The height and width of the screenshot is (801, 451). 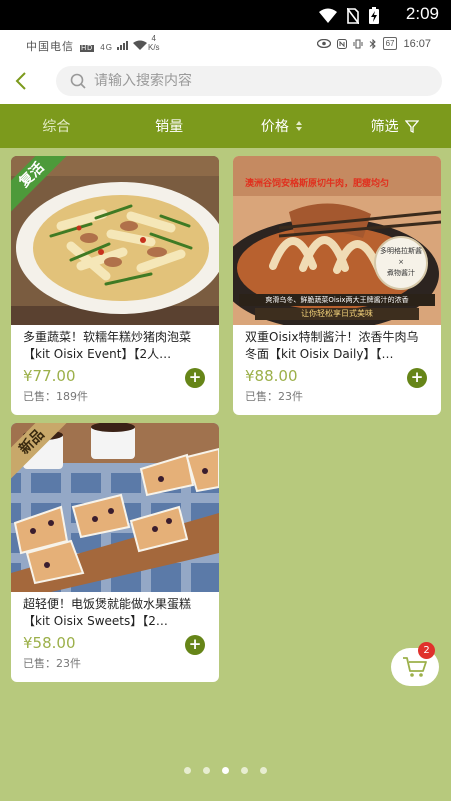 I want to click on pager-dots, so click(x=225, y=772).